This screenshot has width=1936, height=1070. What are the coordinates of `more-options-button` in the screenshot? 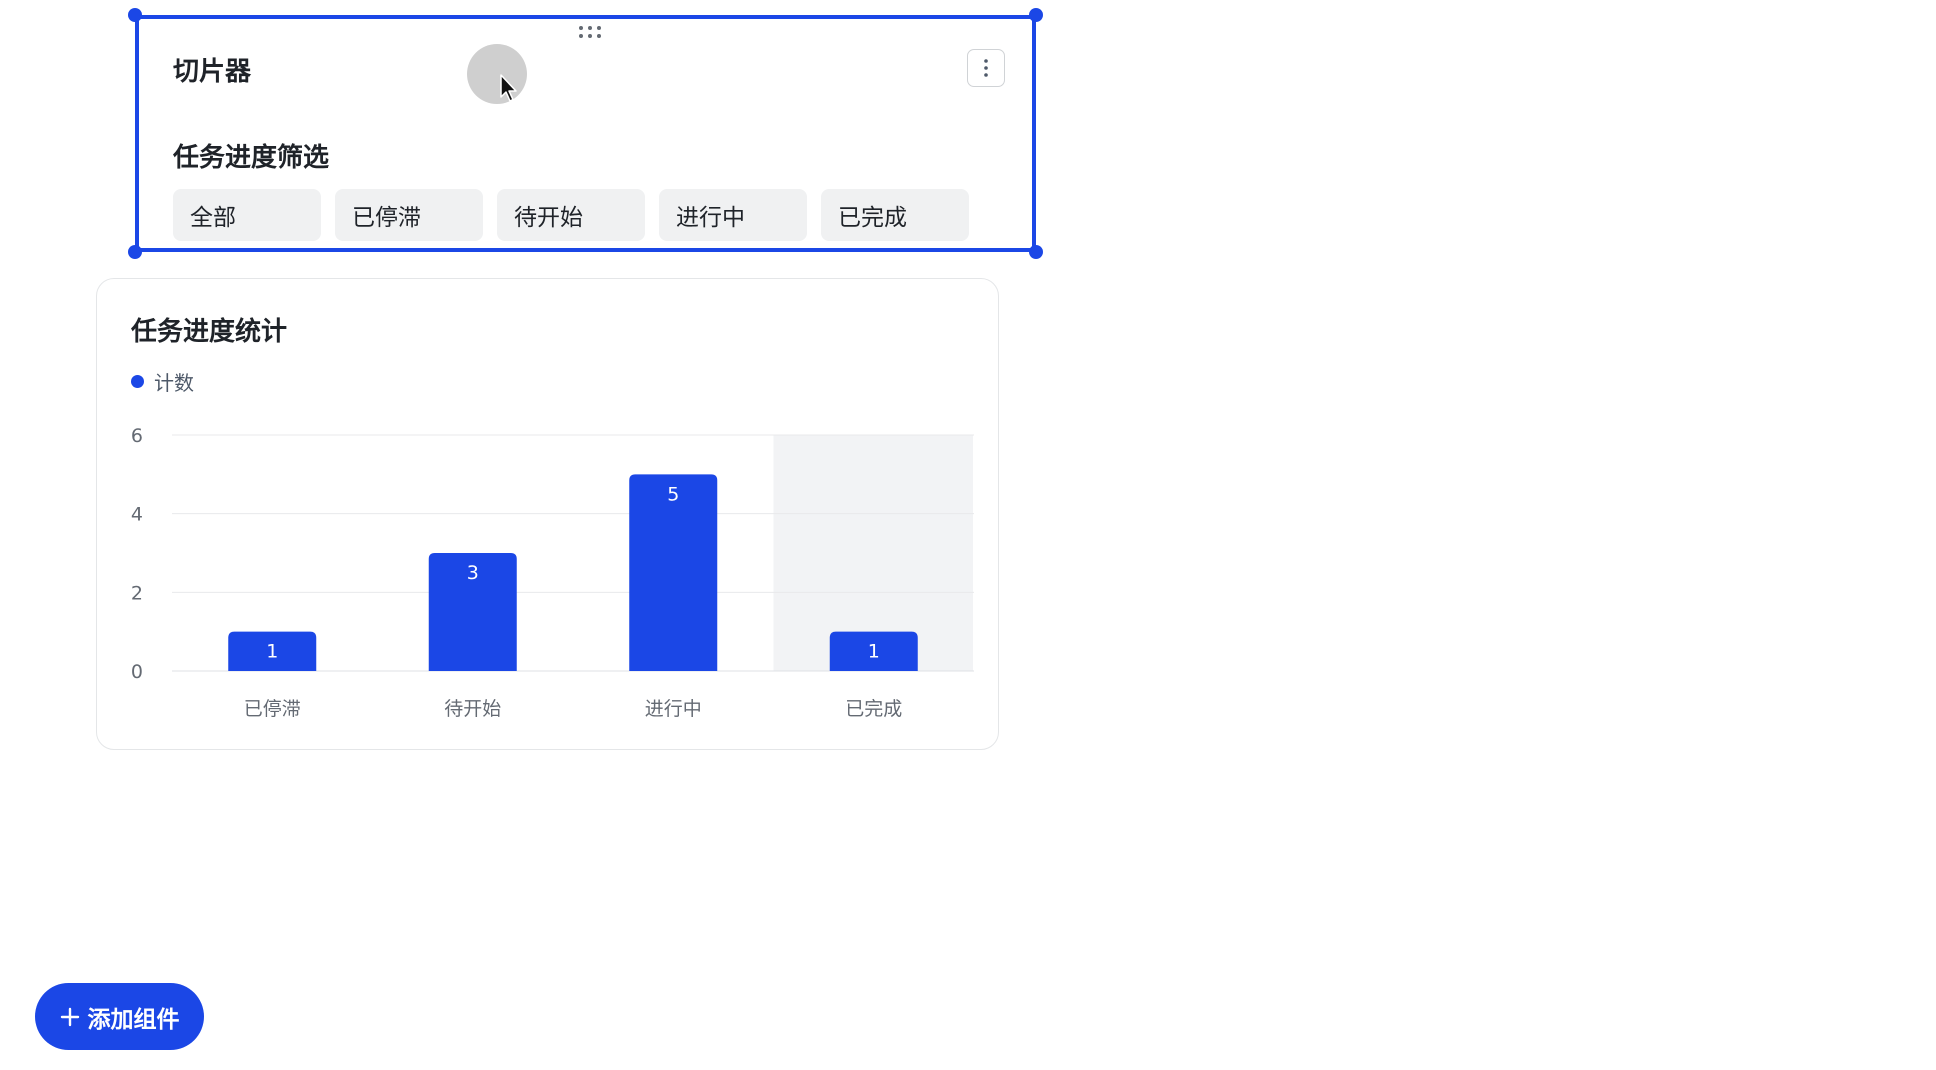 It's located at (986, 68).